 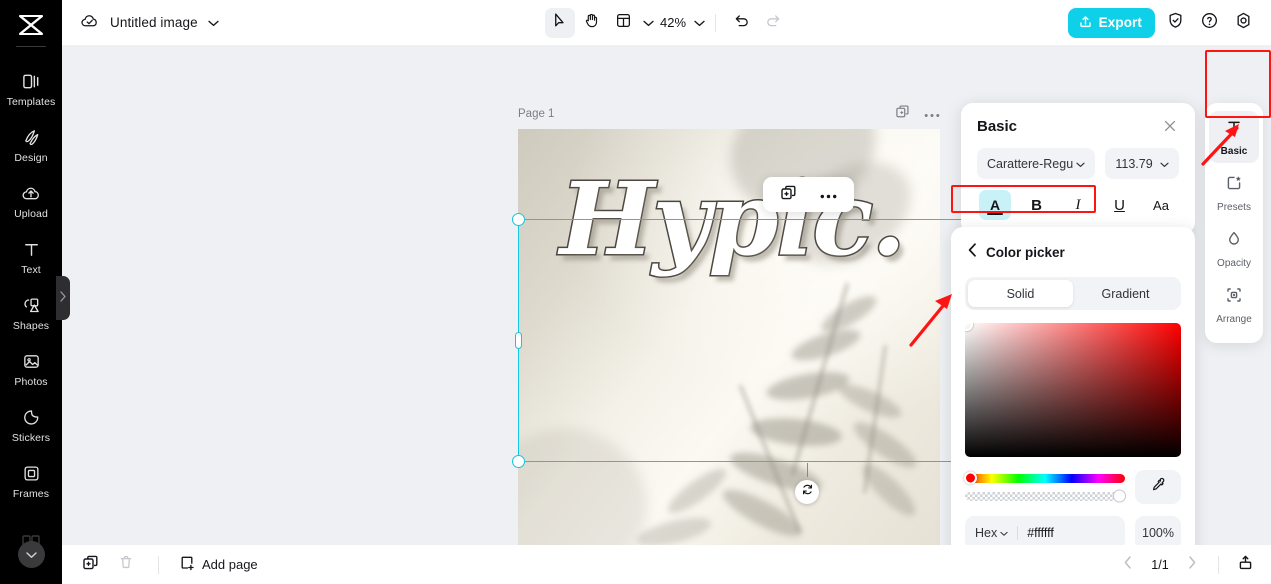 I want to click on tab-solid: Solid, so click(x=1020, y=293).